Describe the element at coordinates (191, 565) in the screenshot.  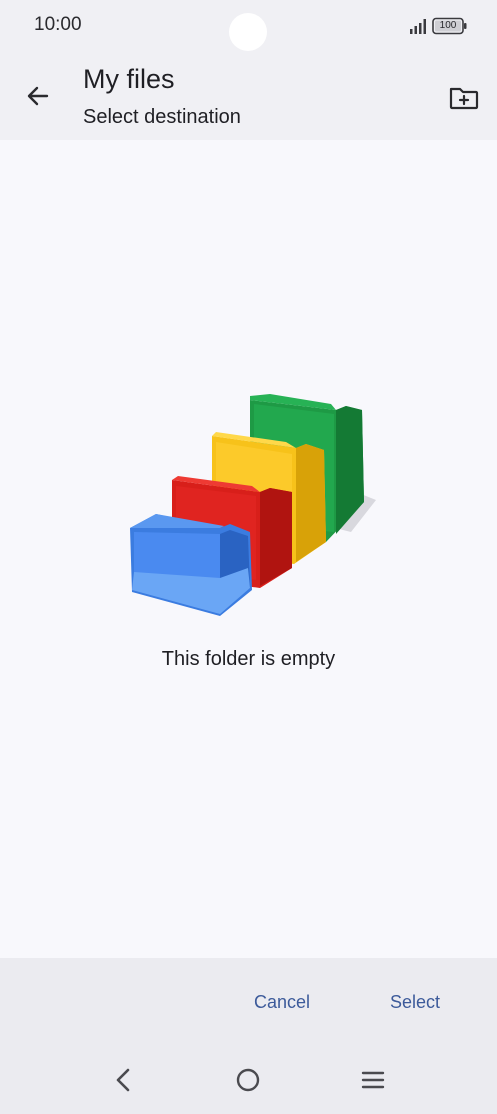
I see `blue-folder-shape` at that location.